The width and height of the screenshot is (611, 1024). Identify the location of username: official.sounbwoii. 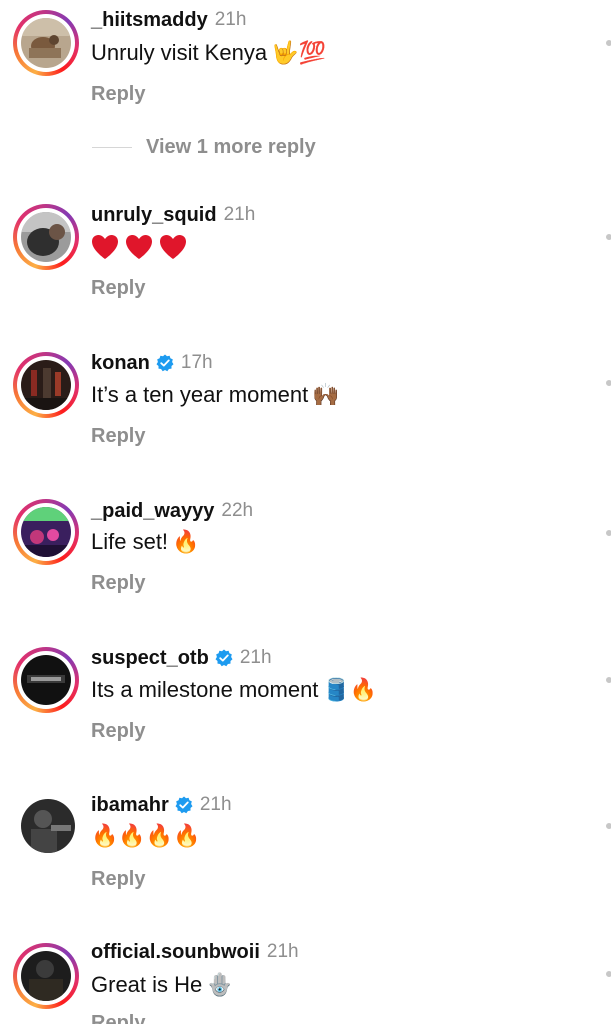
(175, 952).